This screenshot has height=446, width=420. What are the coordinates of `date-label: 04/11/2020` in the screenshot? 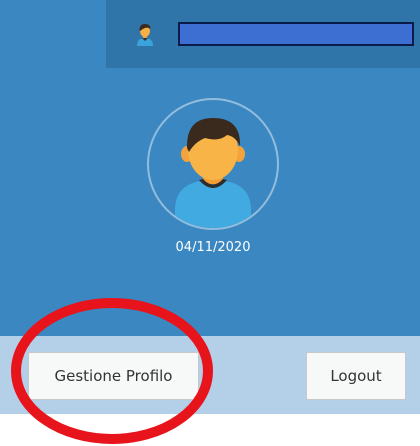 It's located at (213, 247).